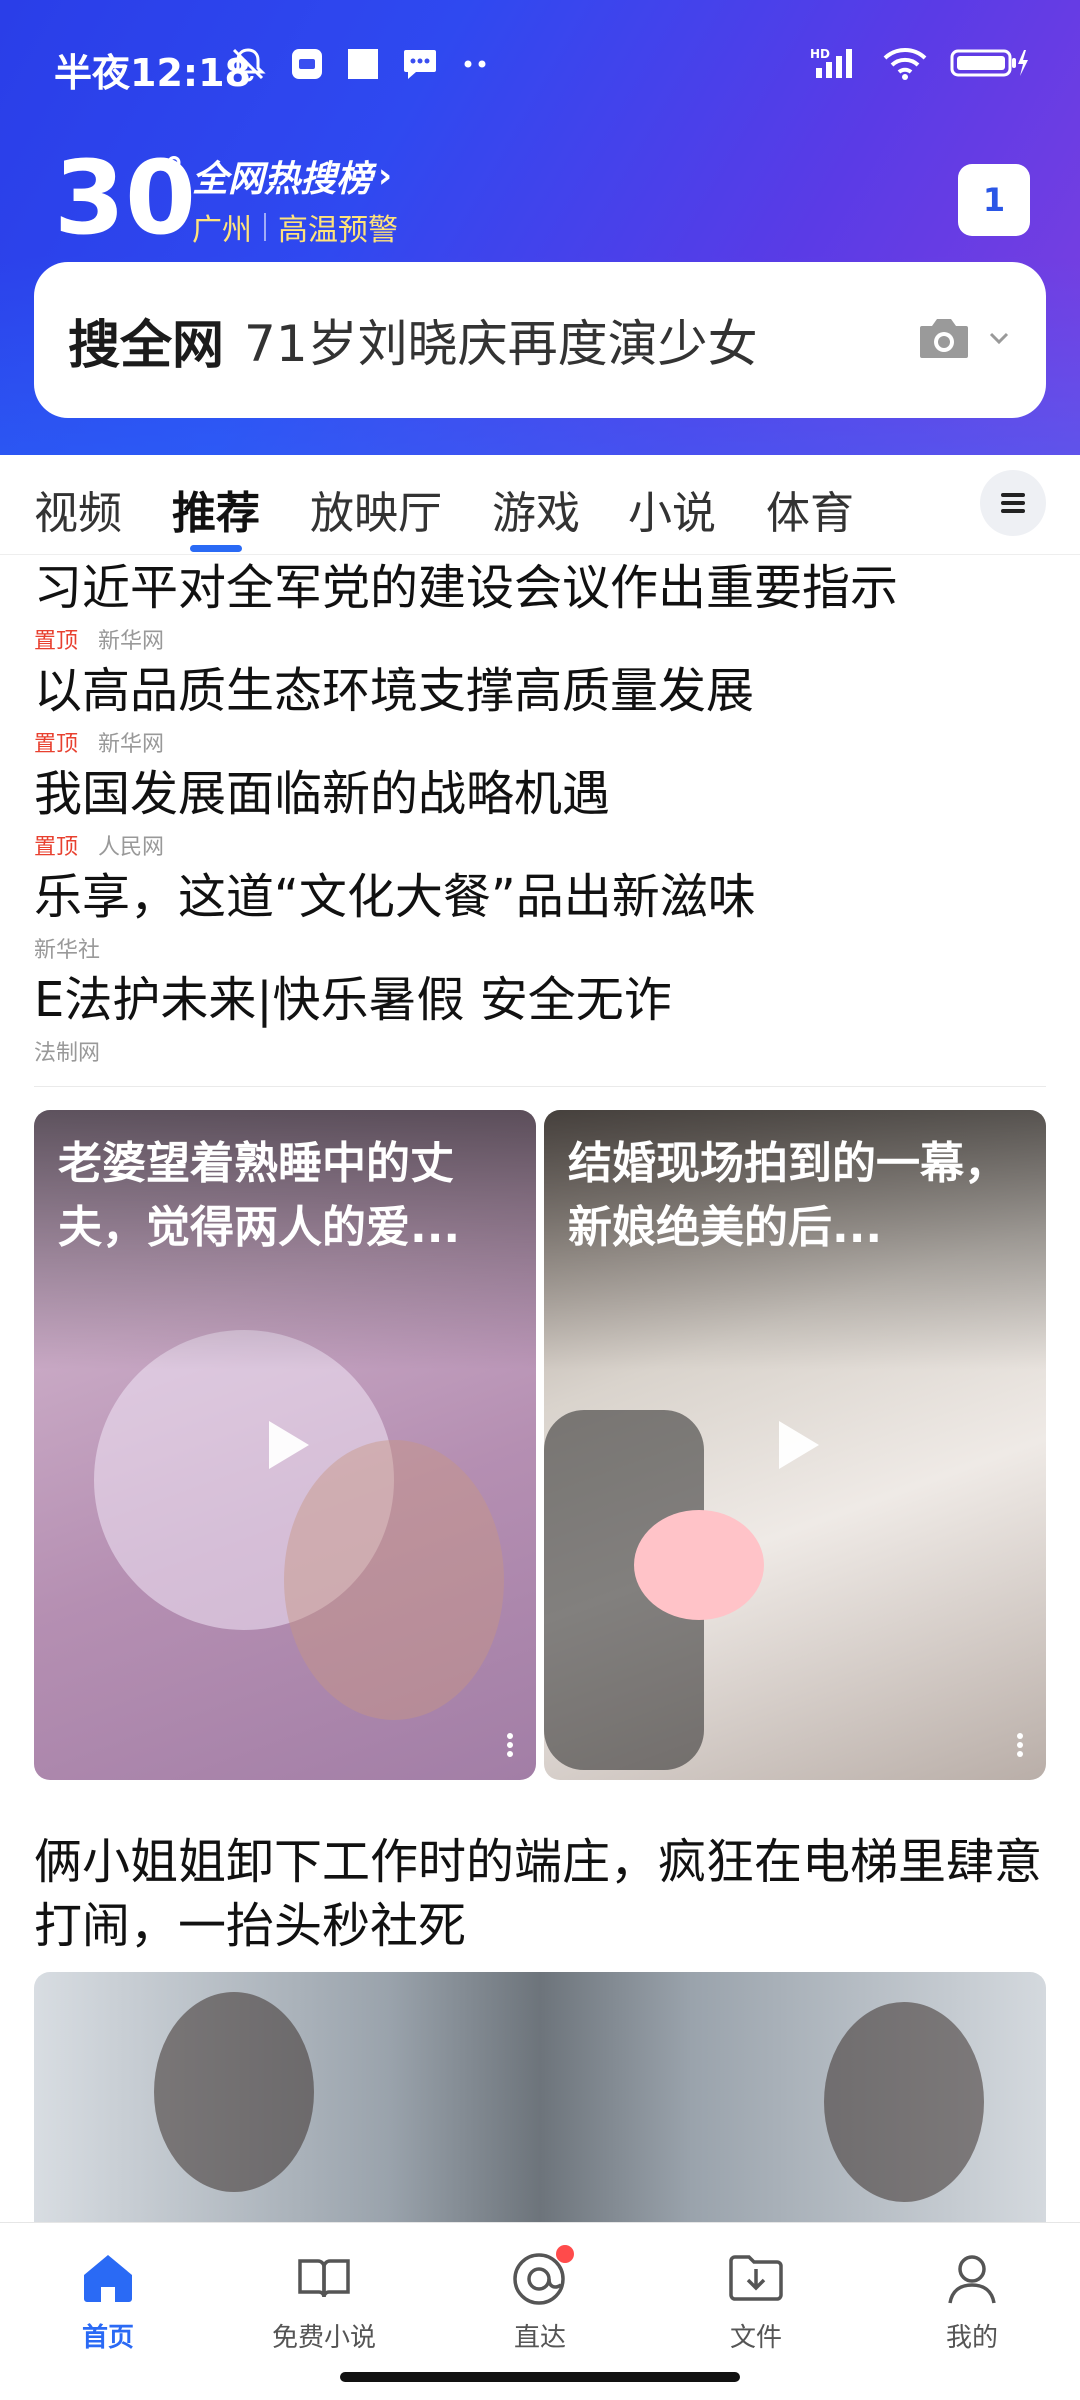 The width and height of the screenshot is (1080, 2400). What do you see at coordinates (540, 65) in the screenshot?
I see `status-bar: 半夜12:18 HD` at bounding box center [540, 65].